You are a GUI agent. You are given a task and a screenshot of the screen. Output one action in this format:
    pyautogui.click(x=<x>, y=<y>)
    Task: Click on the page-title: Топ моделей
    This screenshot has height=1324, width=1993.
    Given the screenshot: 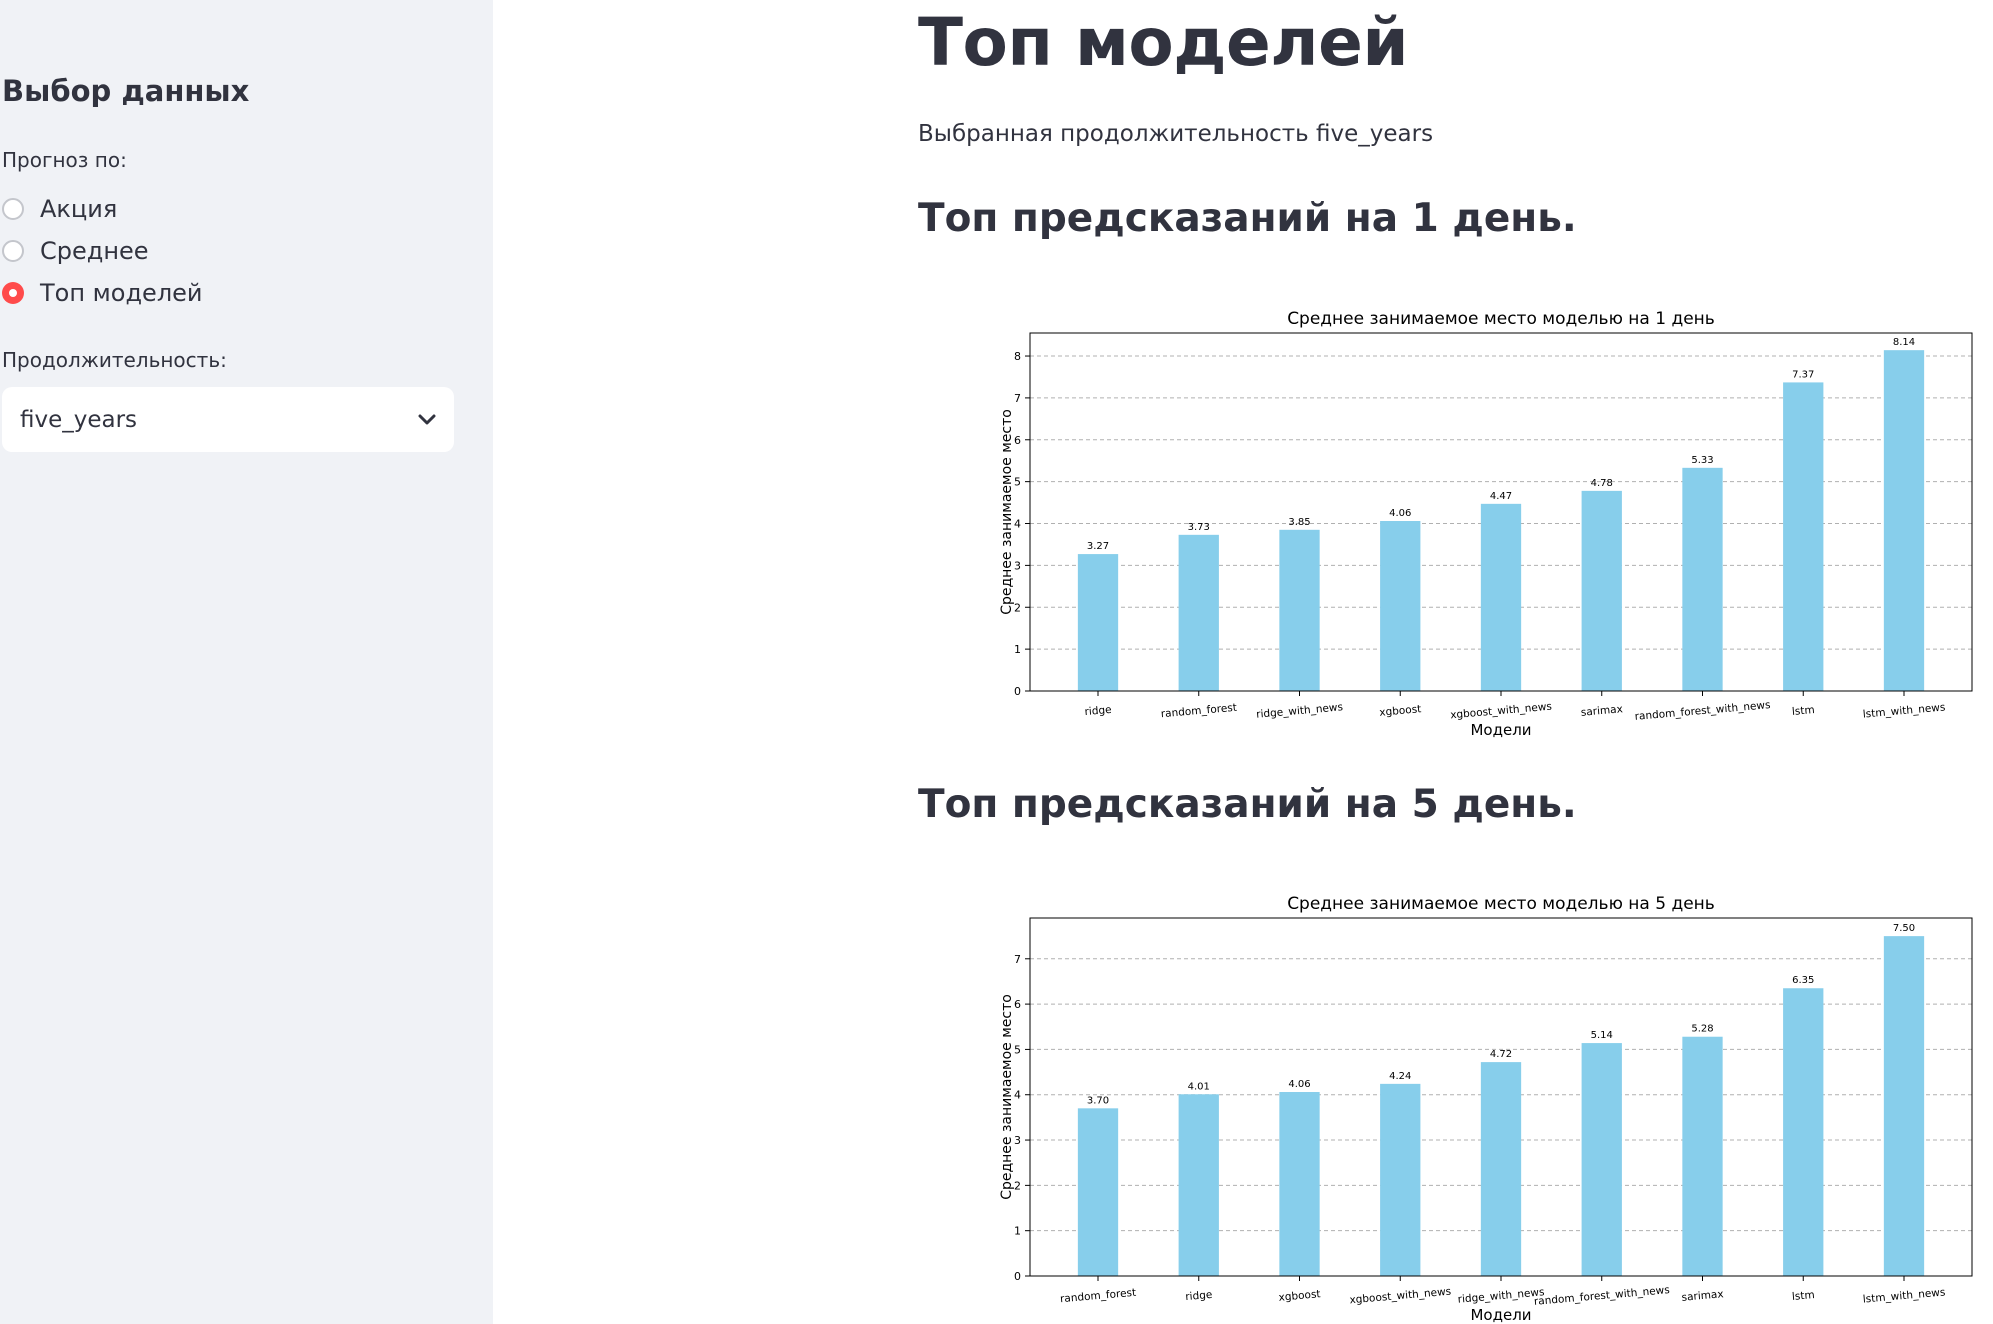 What is the action you would take?
    pyautogui.click(x=1163, y=42)
    